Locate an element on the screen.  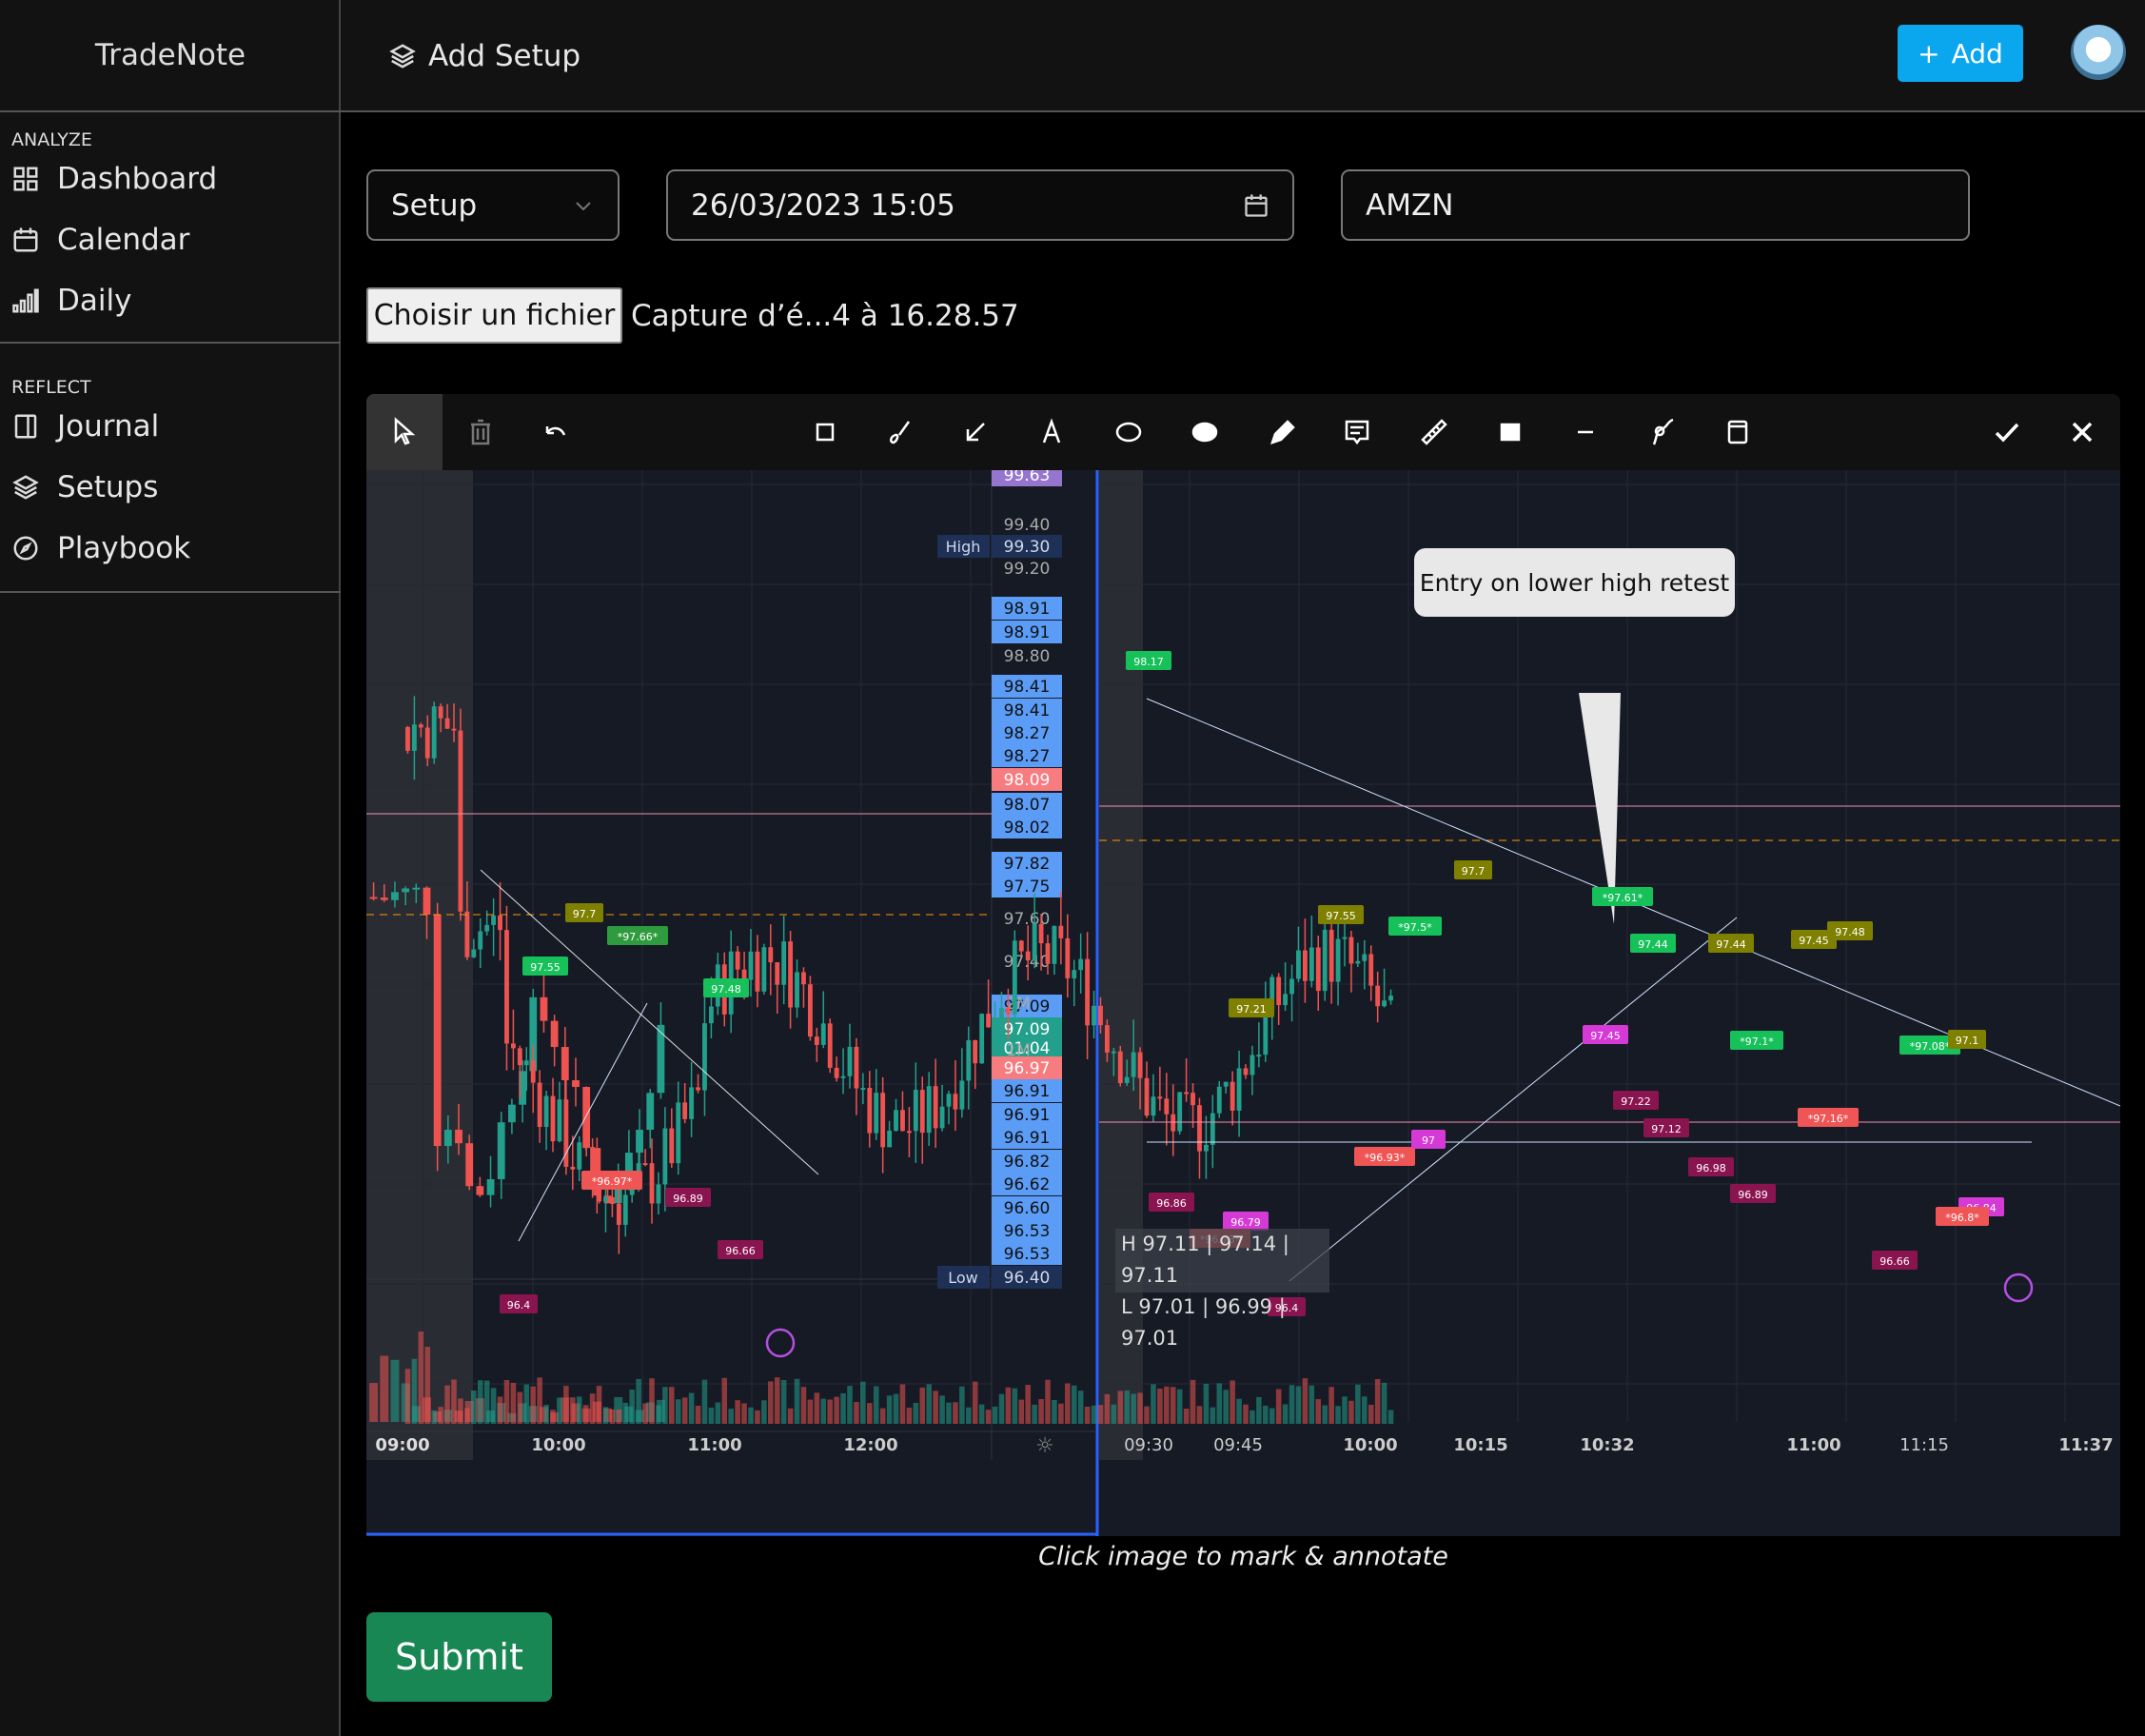
pen-icon is located at coordinates (1282, 432).